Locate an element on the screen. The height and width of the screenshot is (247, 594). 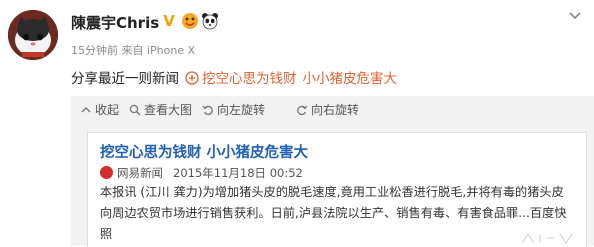
collapse-button: 收起 is located at coordinates (99, 110).